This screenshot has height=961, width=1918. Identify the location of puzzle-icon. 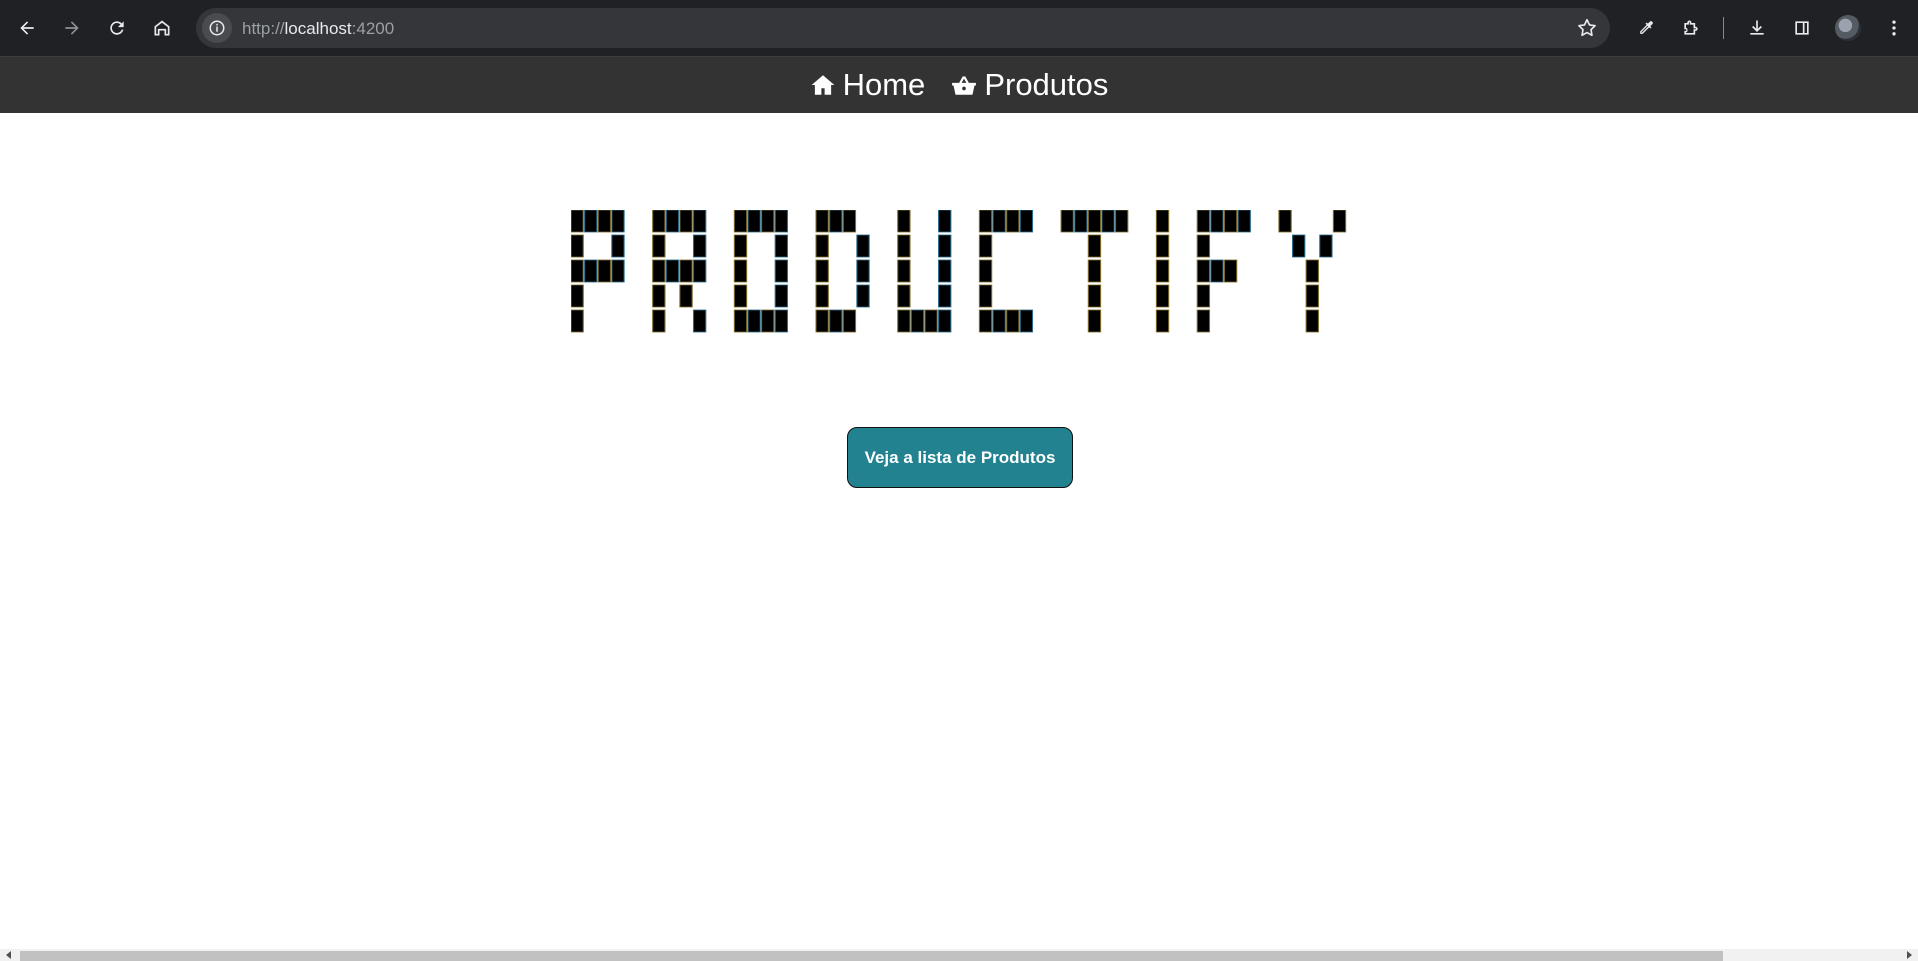
(1691, 28).